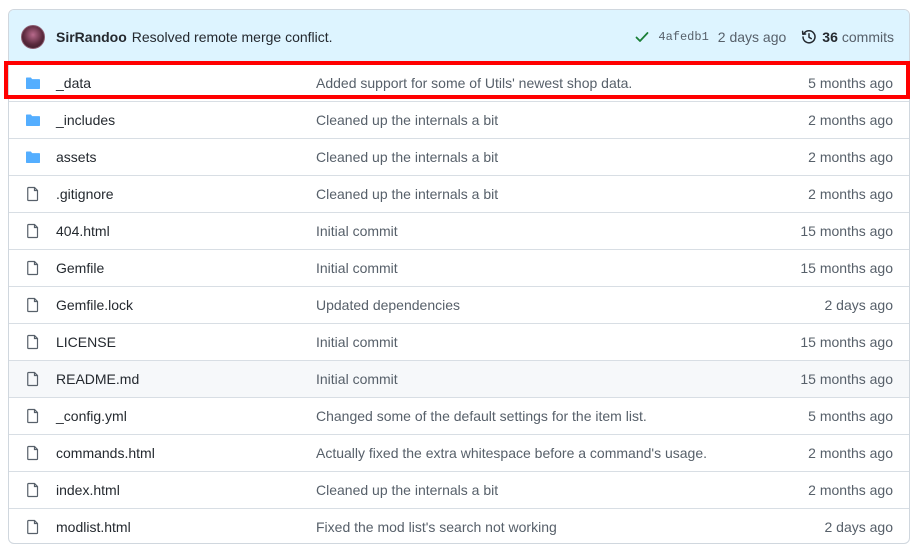  What do you see at coordinates (459, 230) in the screenshot?
I see `file-row: 404.html Initial commit 15 months ago` at bounding box center [459, 230].